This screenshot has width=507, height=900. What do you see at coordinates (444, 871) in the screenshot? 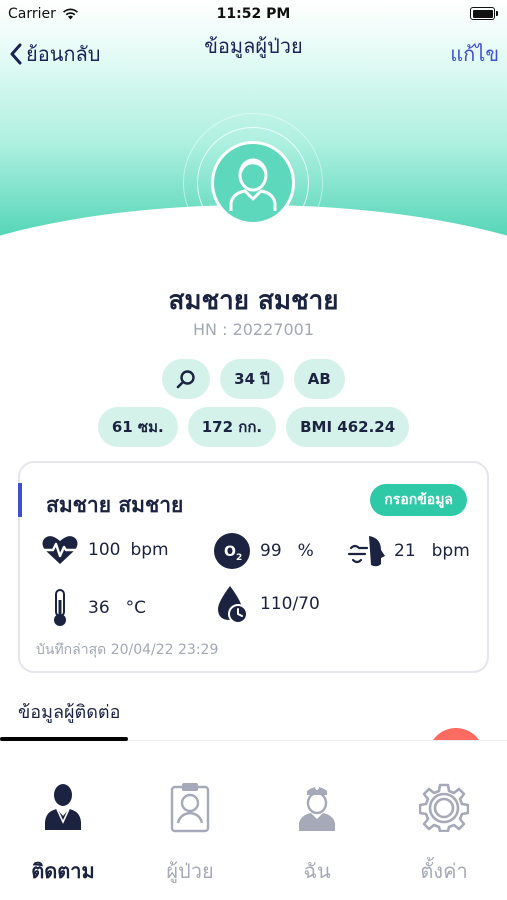
I see `tab-settings-label: ตั้งค่า` at bounding box center [444, 871].